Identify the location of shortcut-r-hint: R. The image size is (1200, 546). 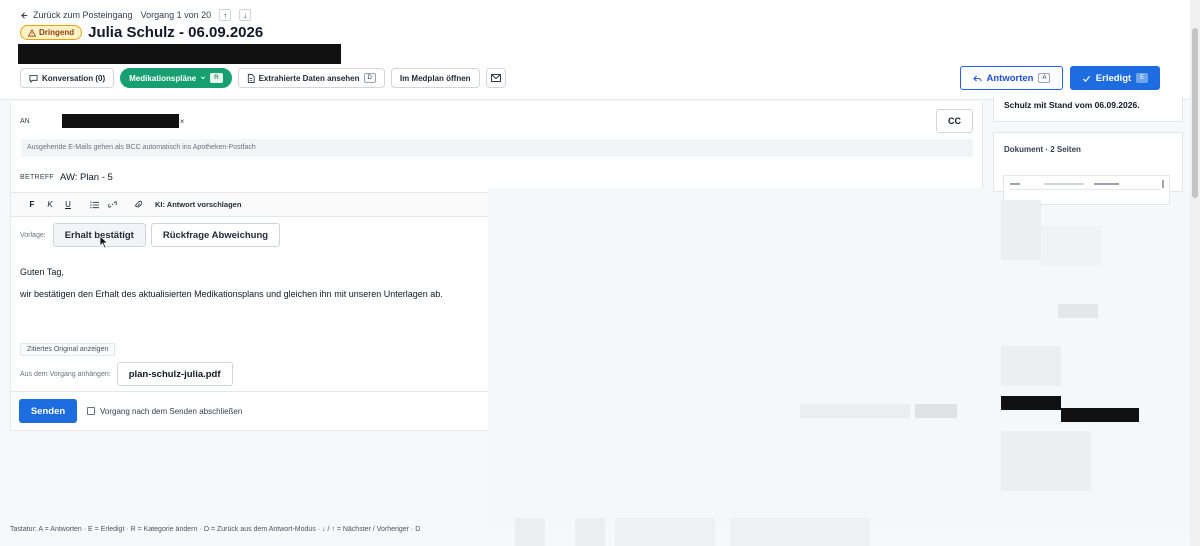
(216, 78).